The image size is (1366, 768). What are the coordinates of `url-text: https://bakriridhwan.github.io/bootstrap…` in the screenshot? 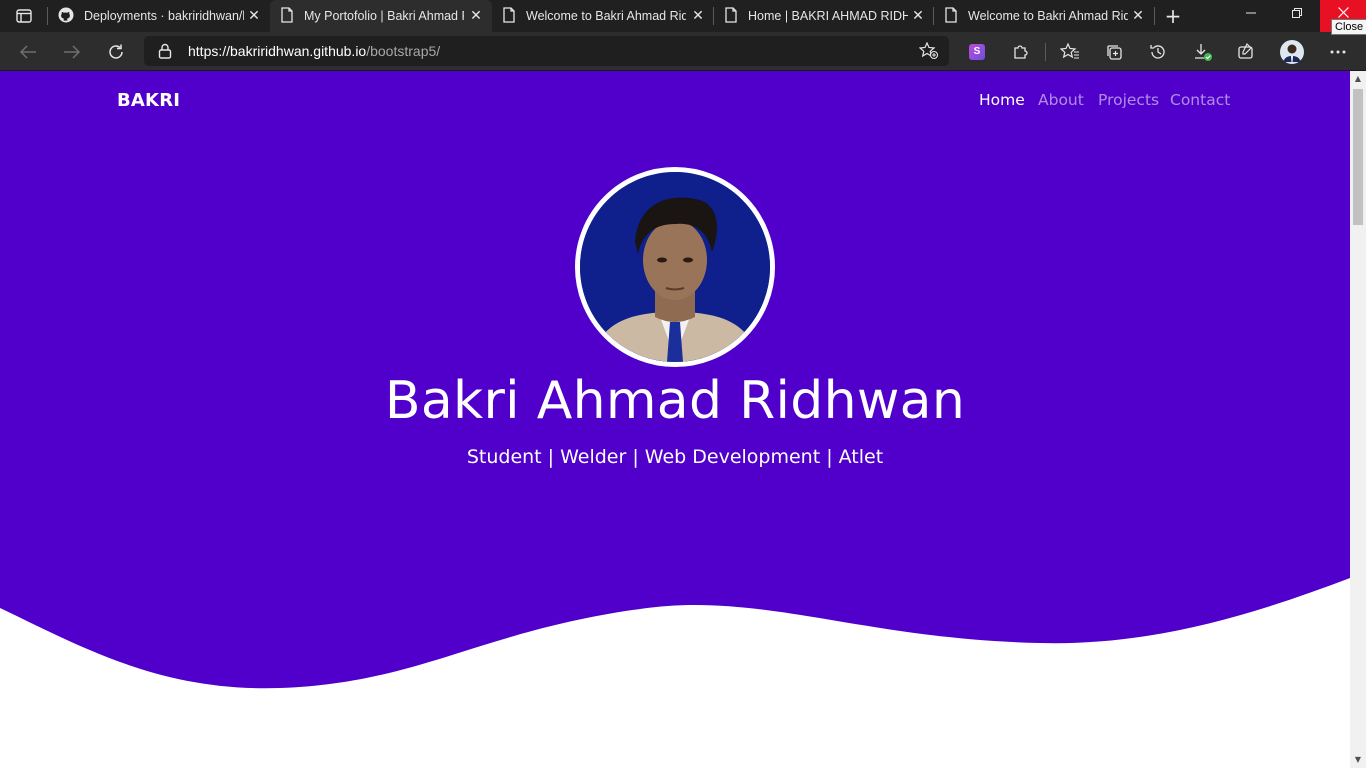 It's located at (314, 51).